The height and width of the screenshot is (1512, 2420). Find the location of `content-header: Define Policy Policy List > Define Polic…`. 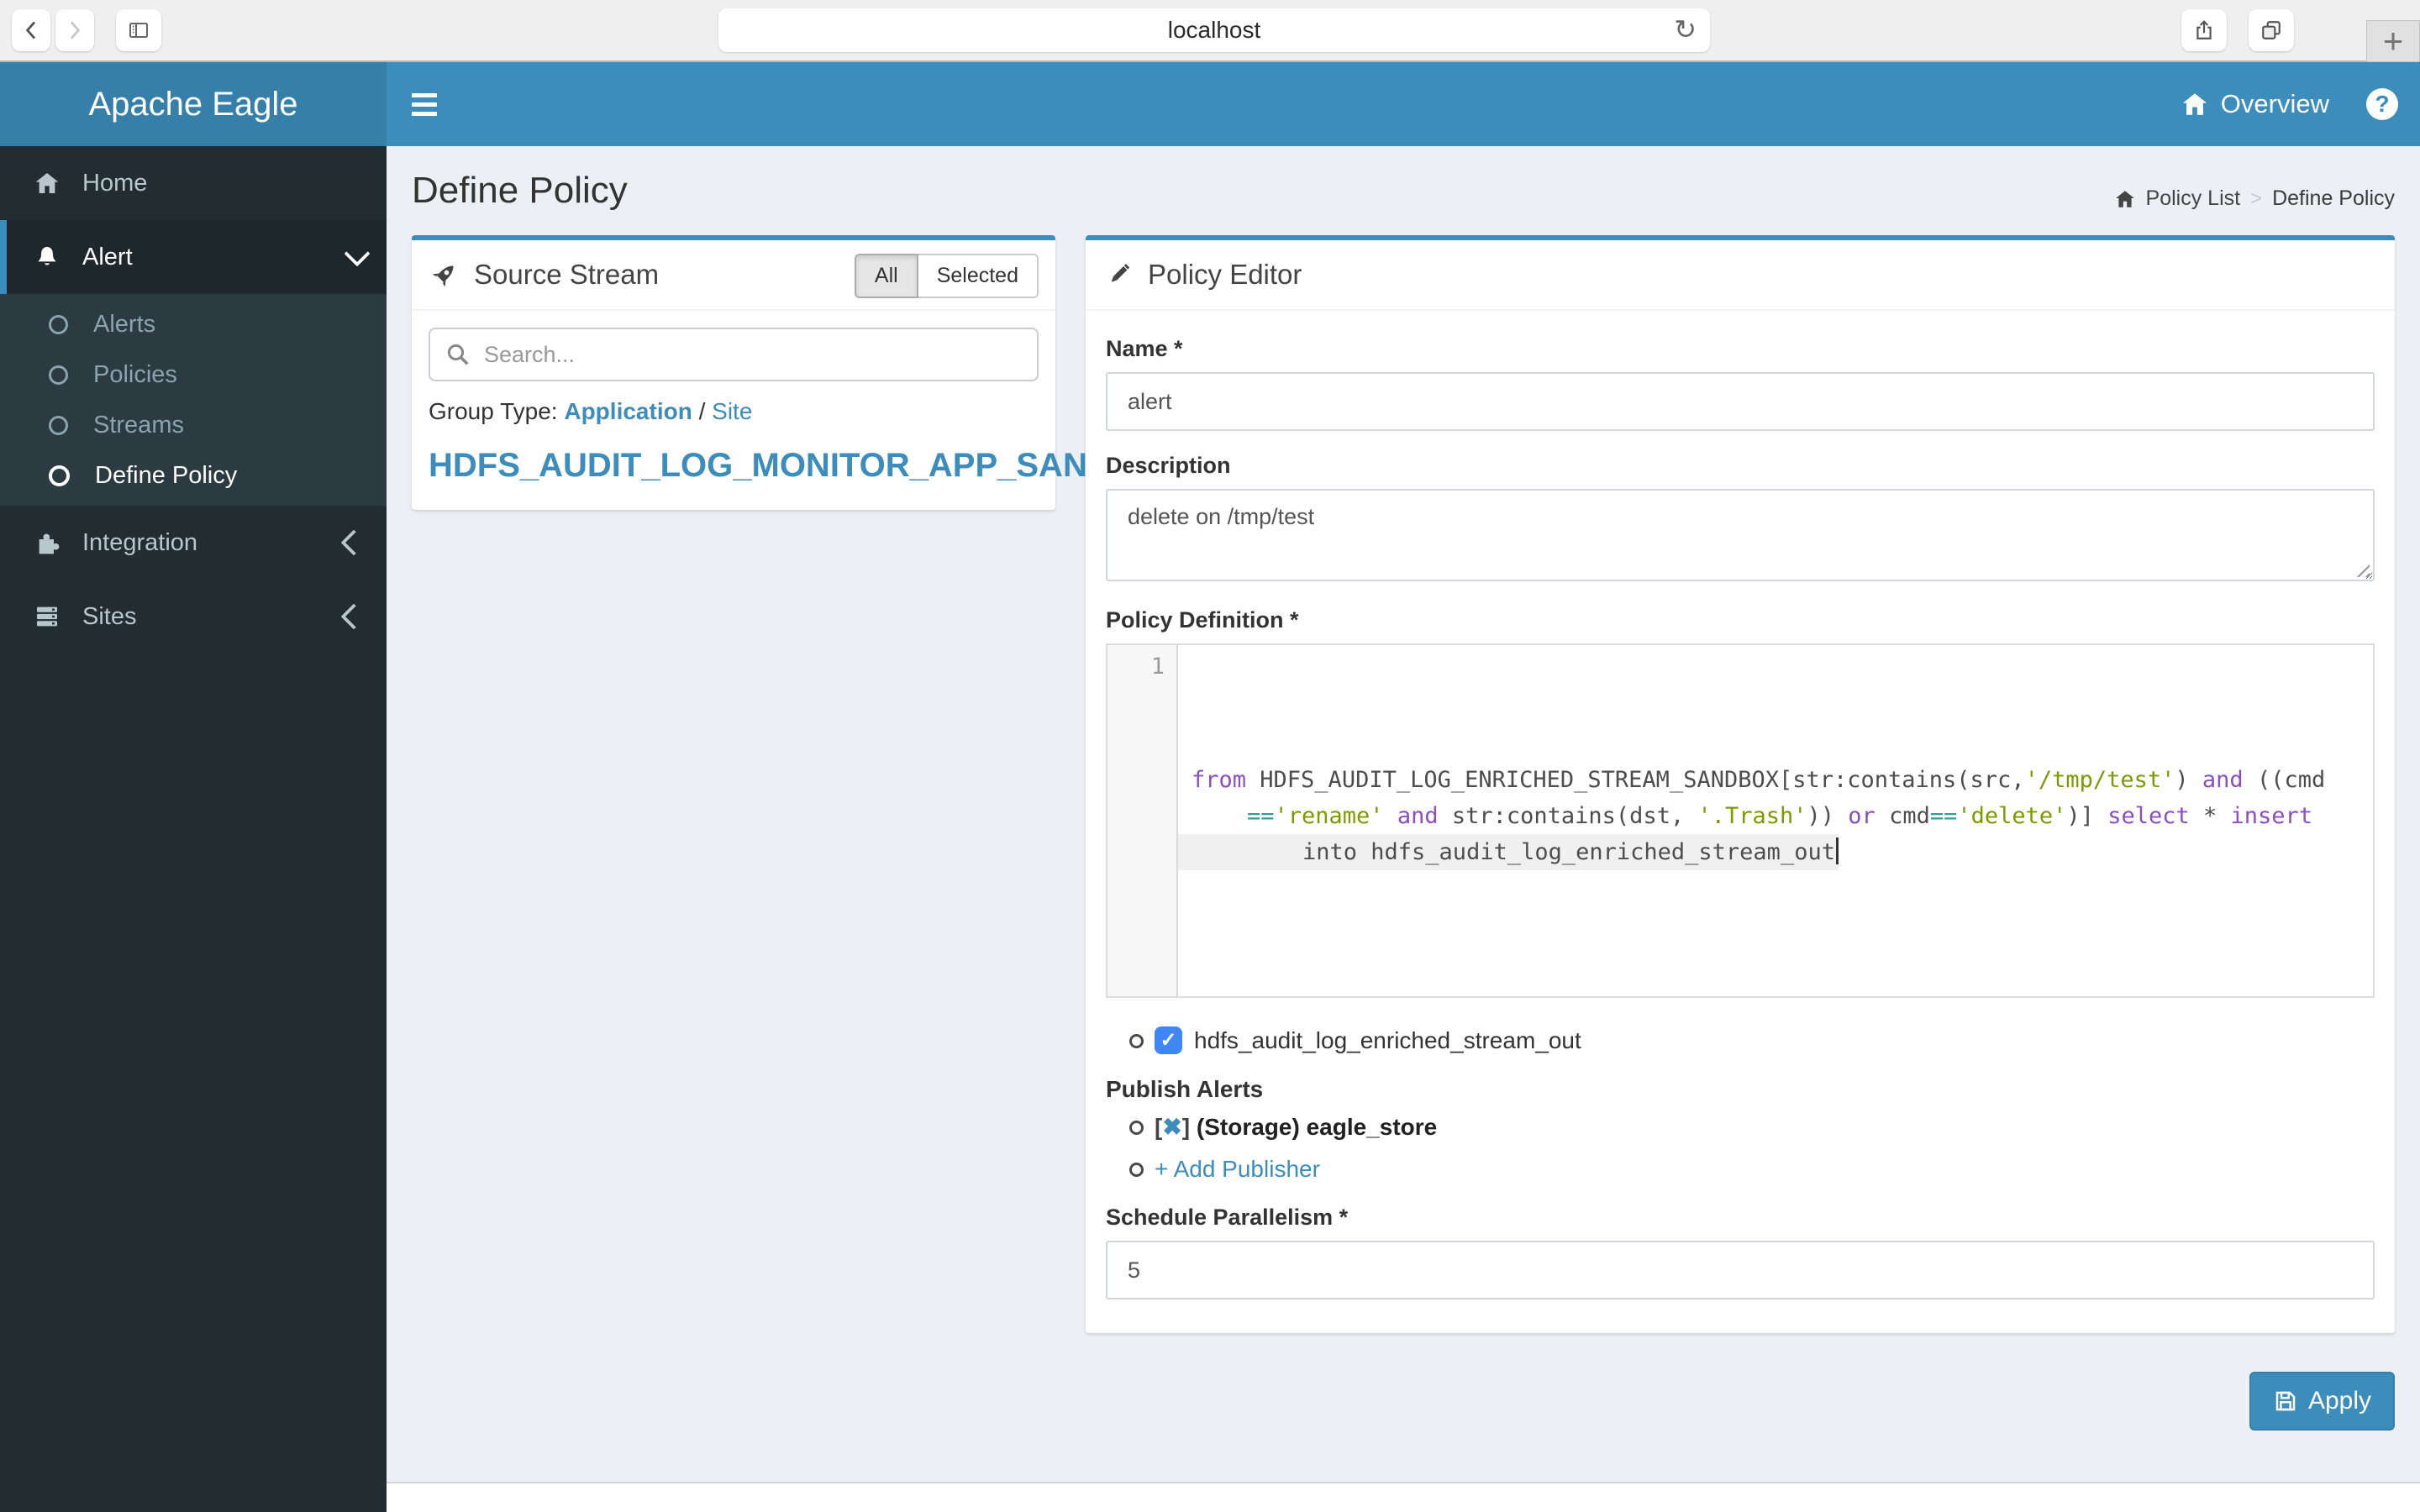

content-header: Define Policy Policy List > Define Polic… is located at coordinates (1404, 187).